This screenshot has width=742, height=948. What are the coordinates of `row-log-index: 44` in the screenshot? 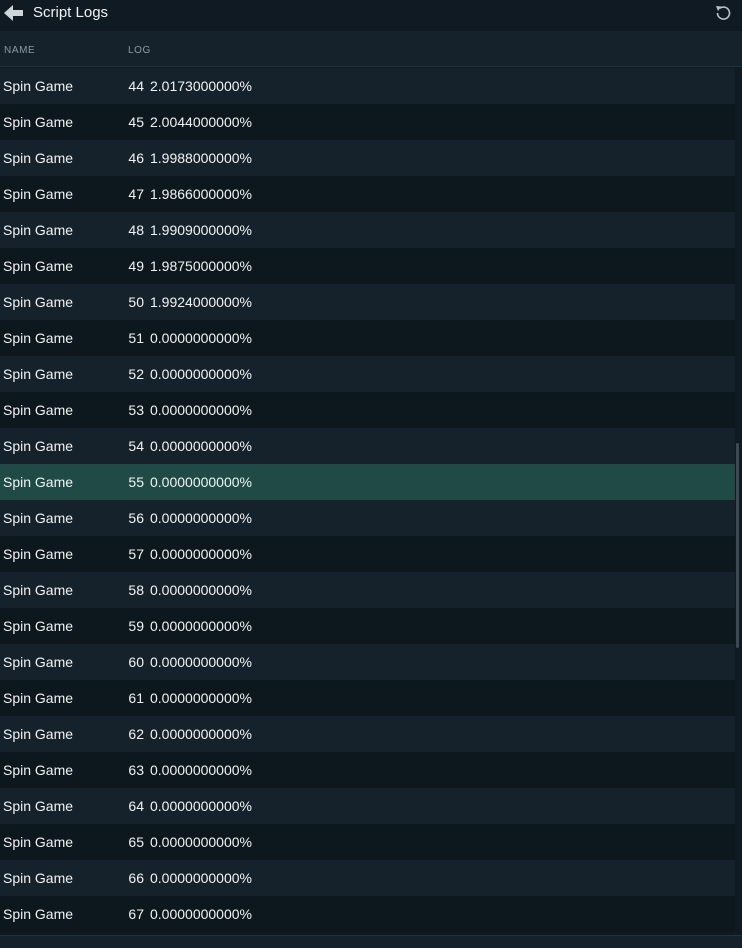 It's located at (136, 86).